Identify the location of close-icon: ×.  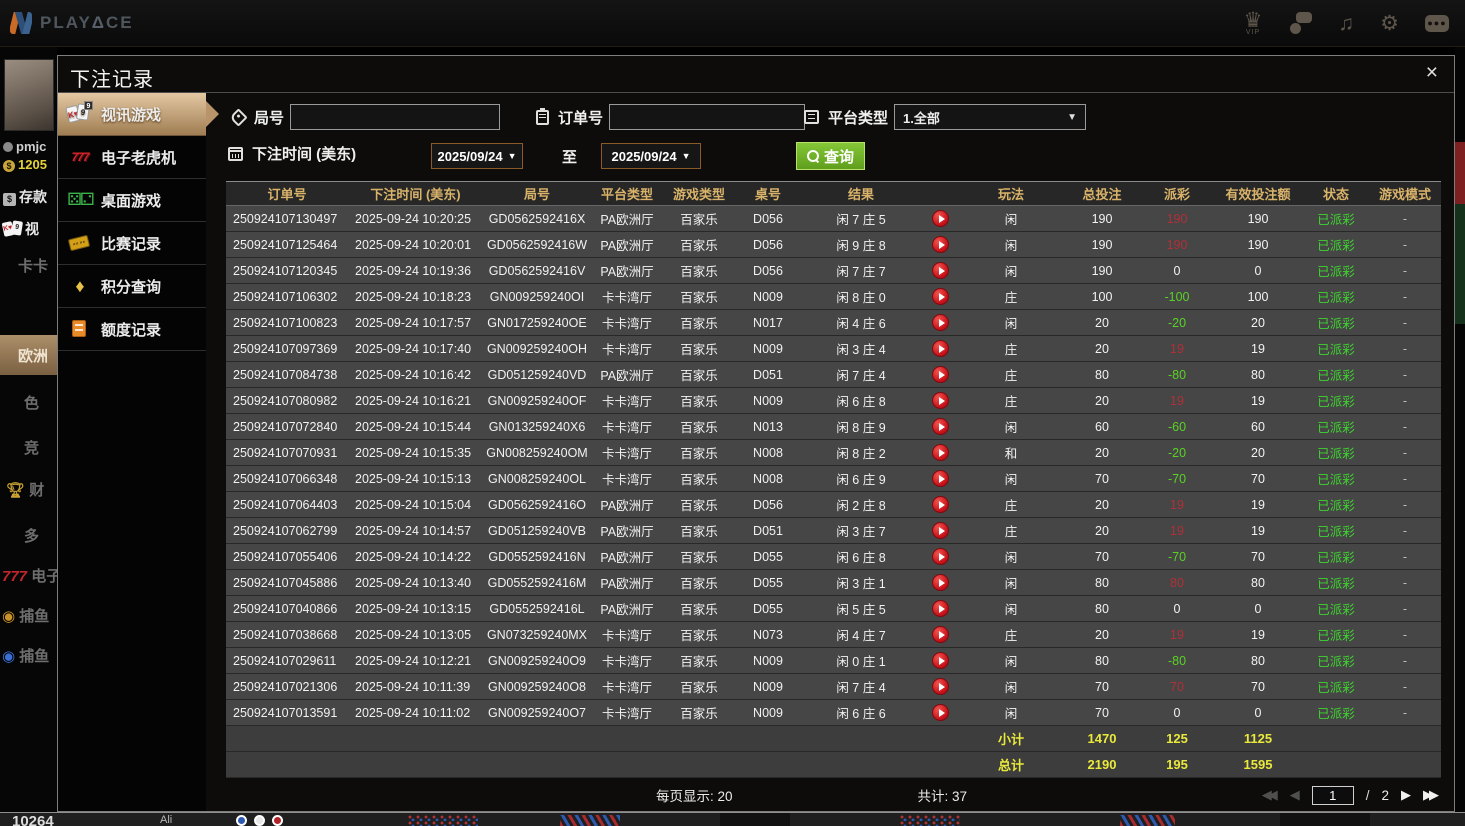
(1432, 72).